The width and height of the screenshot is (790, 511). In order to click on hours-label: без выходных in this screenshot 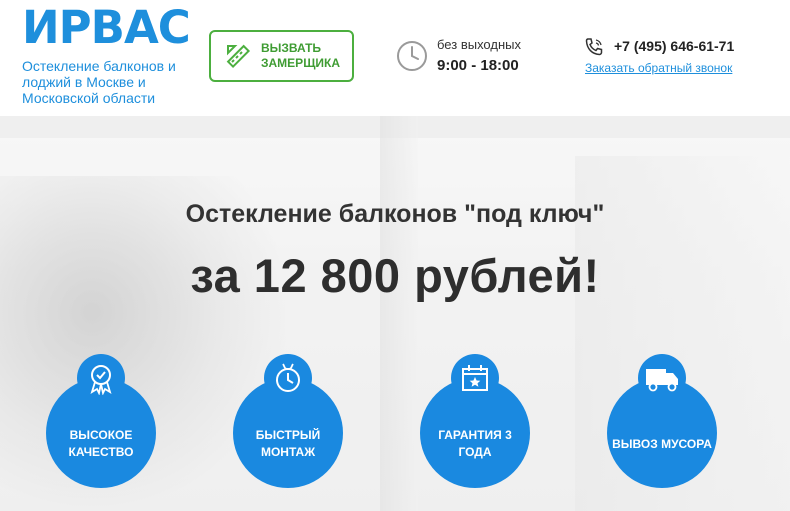, I will do `click(479, 44)`.